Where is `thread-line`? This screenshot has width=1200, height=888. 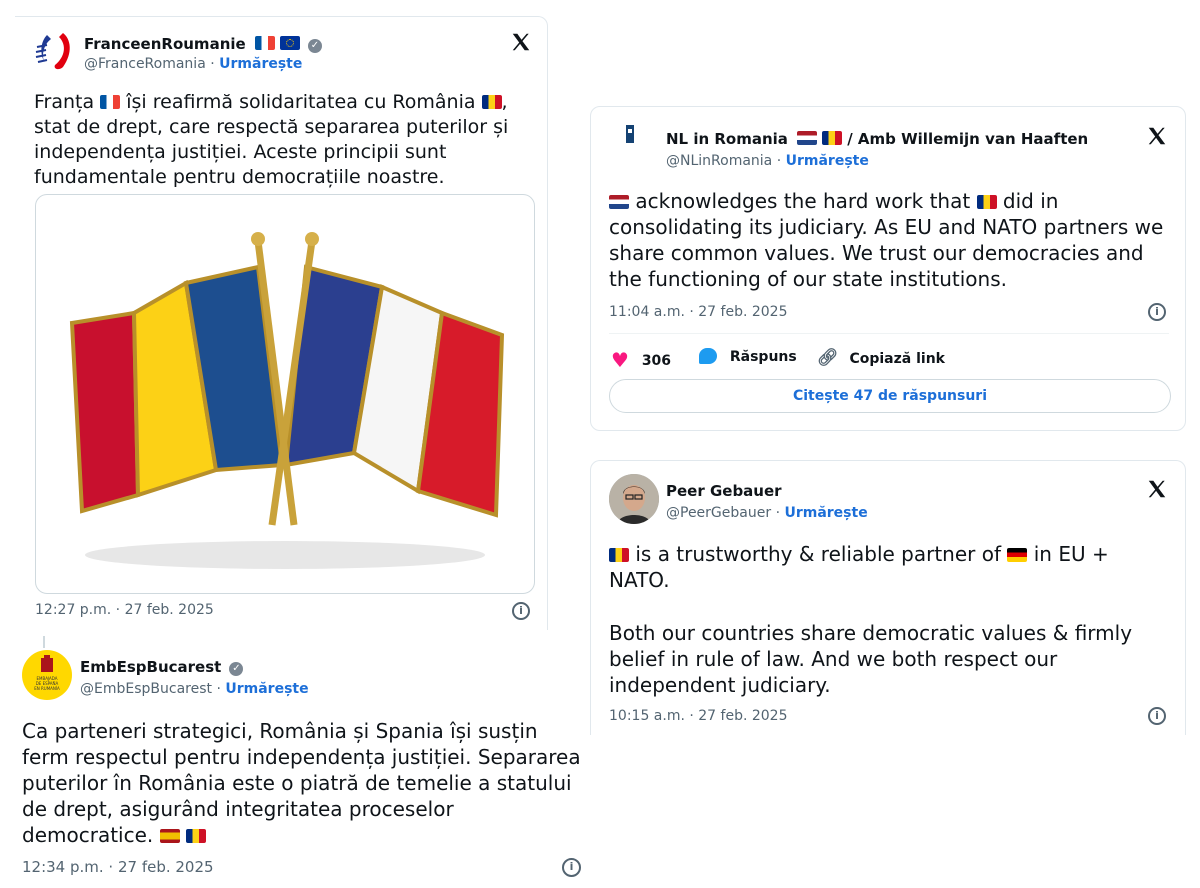
thread-line is located at coordinates (44, 642).